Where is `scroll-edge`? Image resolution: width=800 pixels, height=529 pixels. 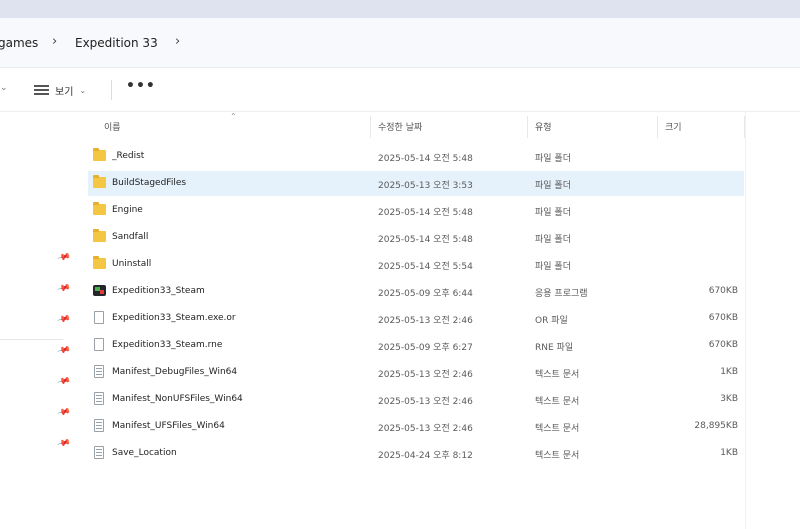 scroll-edge is located at coordinates (745, 320).